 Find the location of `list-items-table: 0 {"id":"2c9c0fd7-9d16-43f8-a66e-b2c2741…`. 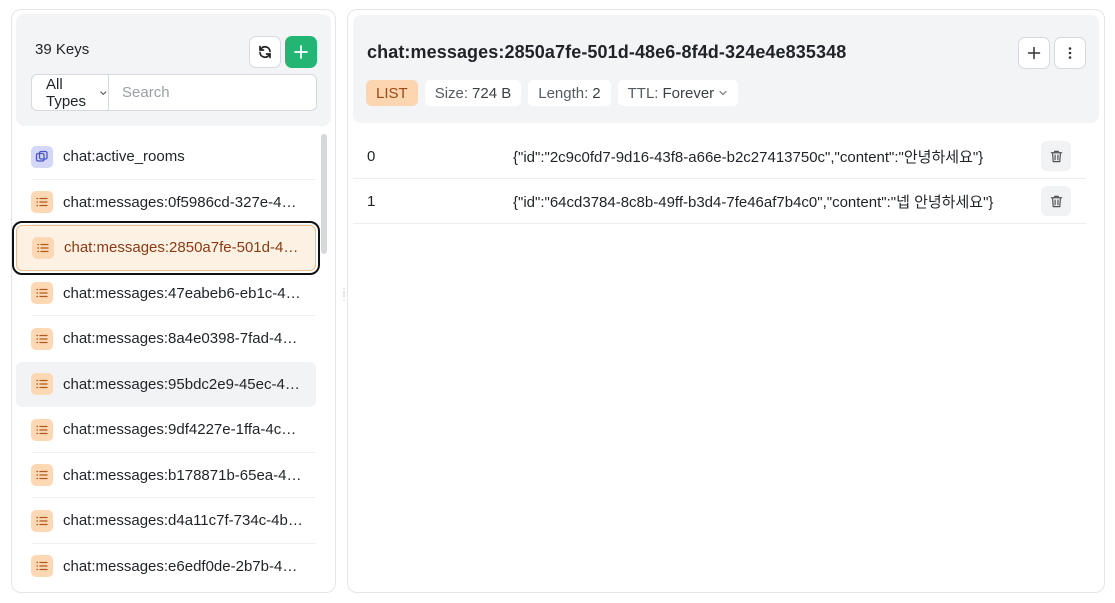

list-items-table: 0 {"id":"2c9c0fd7-9d16-43f8-a66e-b2c2741… is located at coordinates (719, 179).